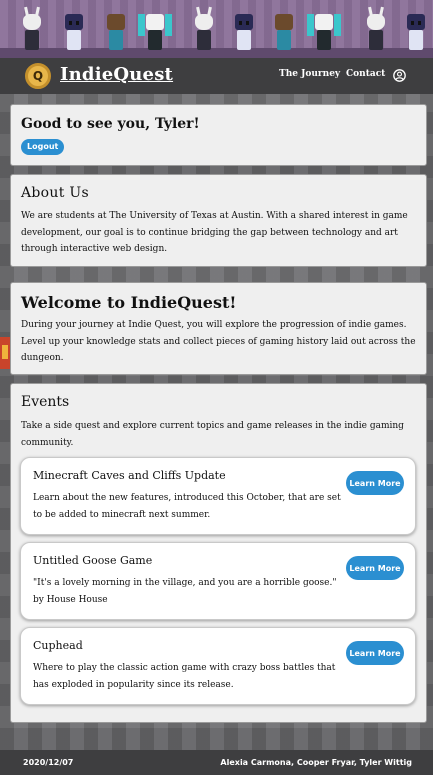  What do you see at coordinates (365, 74) in the screenshot?
I see `nav-link-contact: Contact` at bounding box center [365, 74].